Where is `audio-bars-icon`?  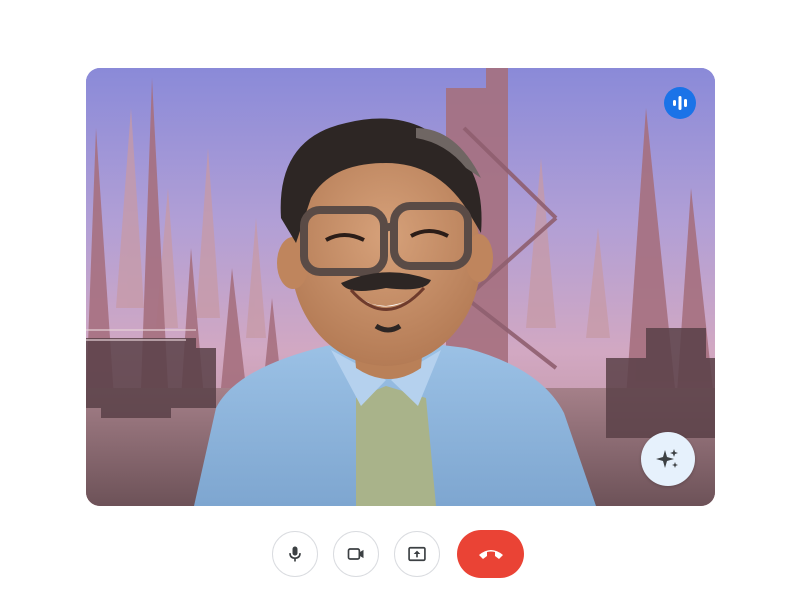
audio-bars-icon is located at coordinates (680, 103).